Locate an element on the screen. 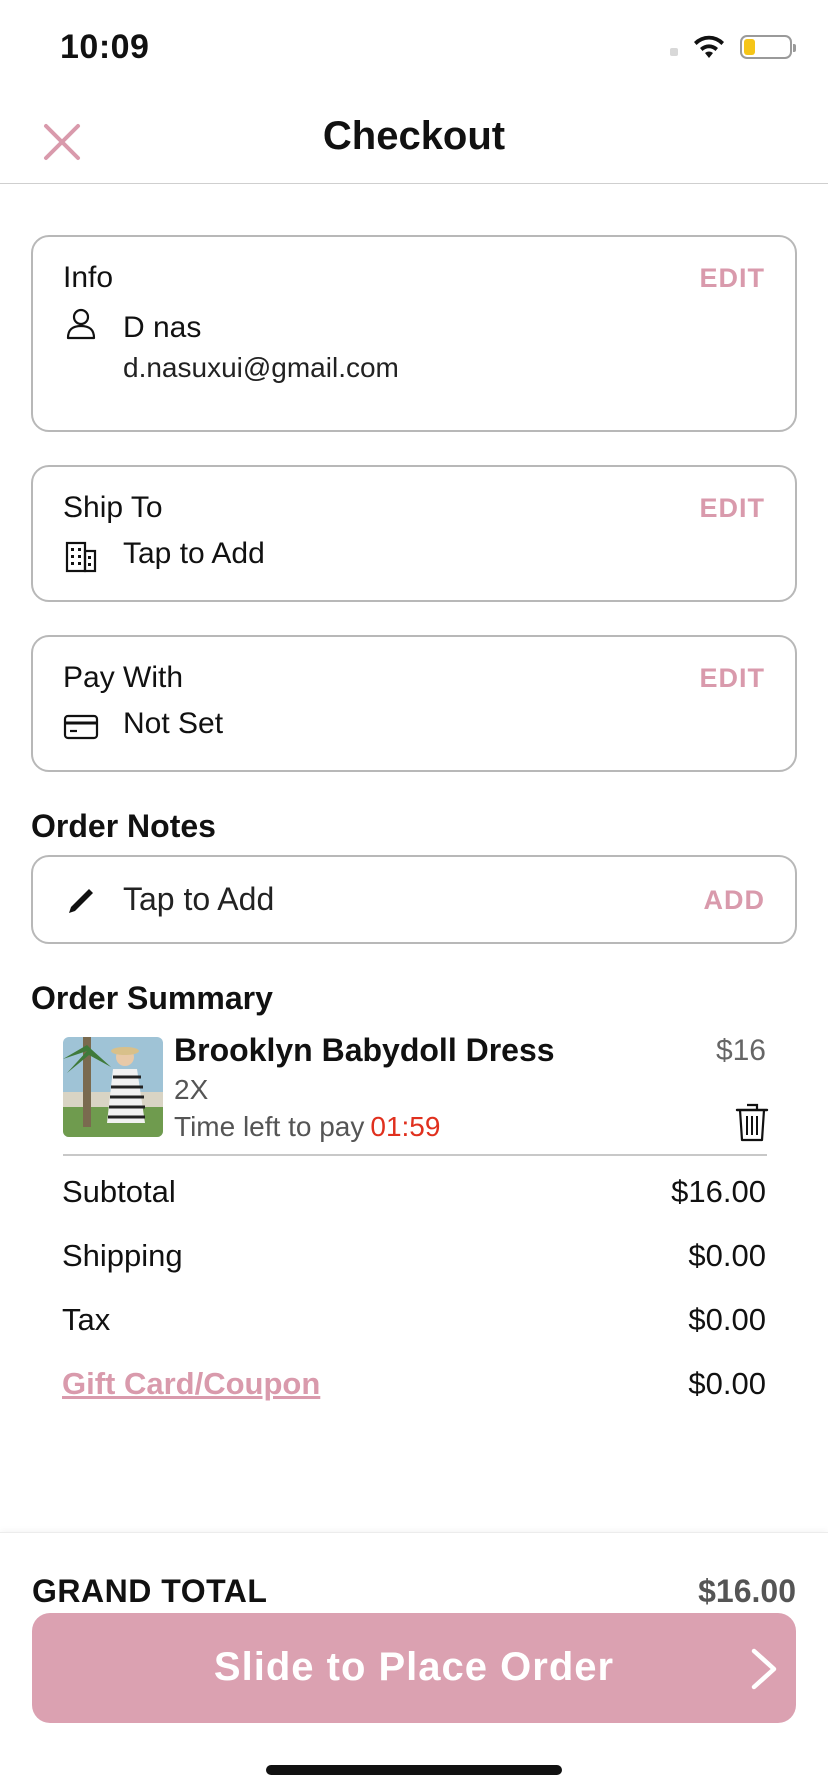 The height and width of the screenshot is (1792, 828). coupon-value: $0.00 is located at coordinates (727, 1383).